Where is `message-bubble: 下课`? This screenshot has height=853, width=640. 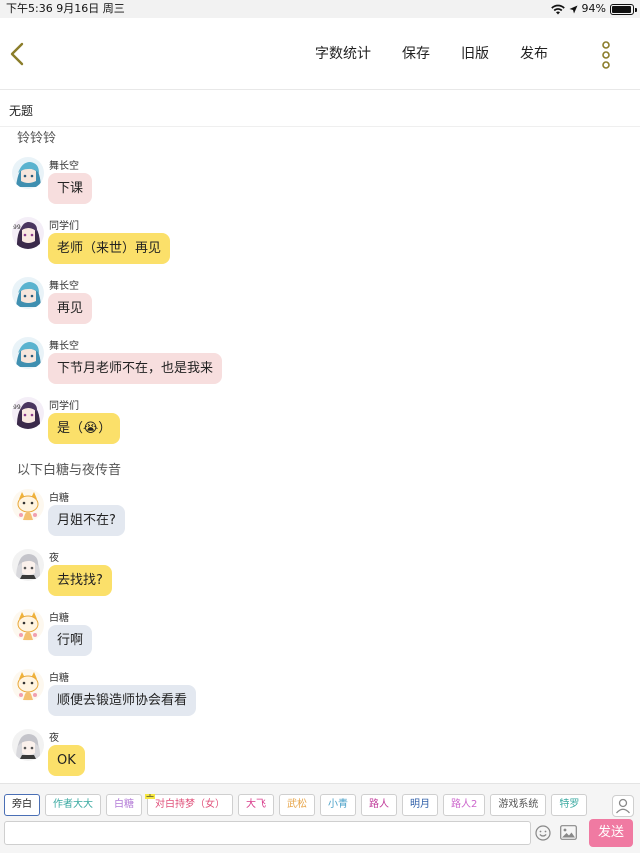 message-bubble: 下课 is located at coordinates (70, 188).